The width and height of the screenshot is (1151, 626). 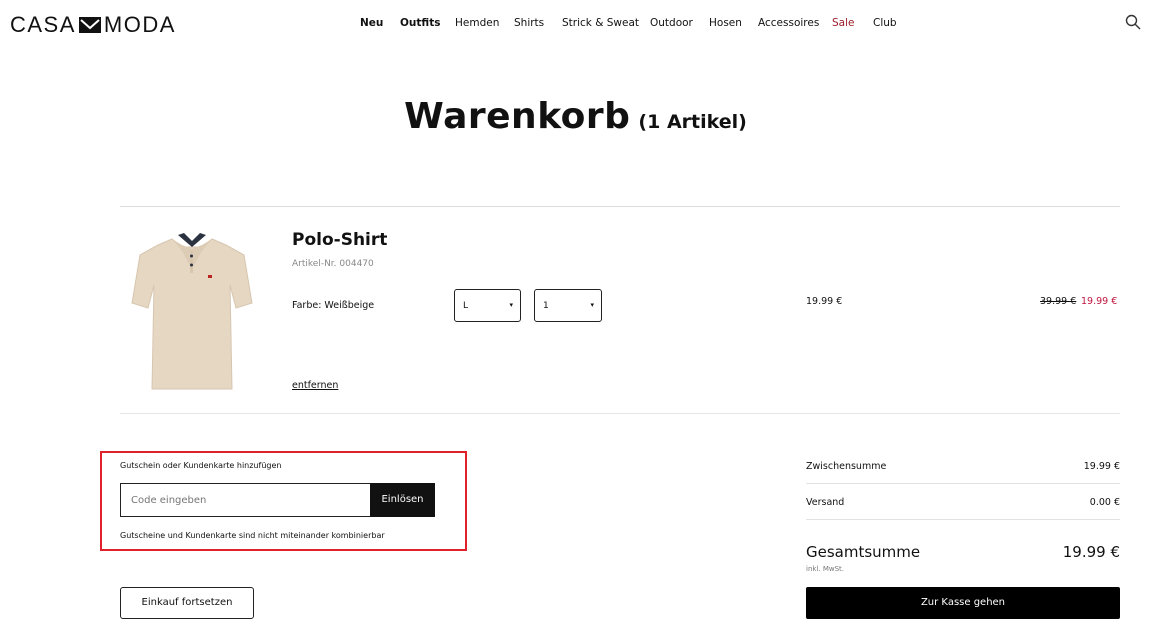 I want to click on nav-item-shirts: Shirts, so click(x=529, y=23).